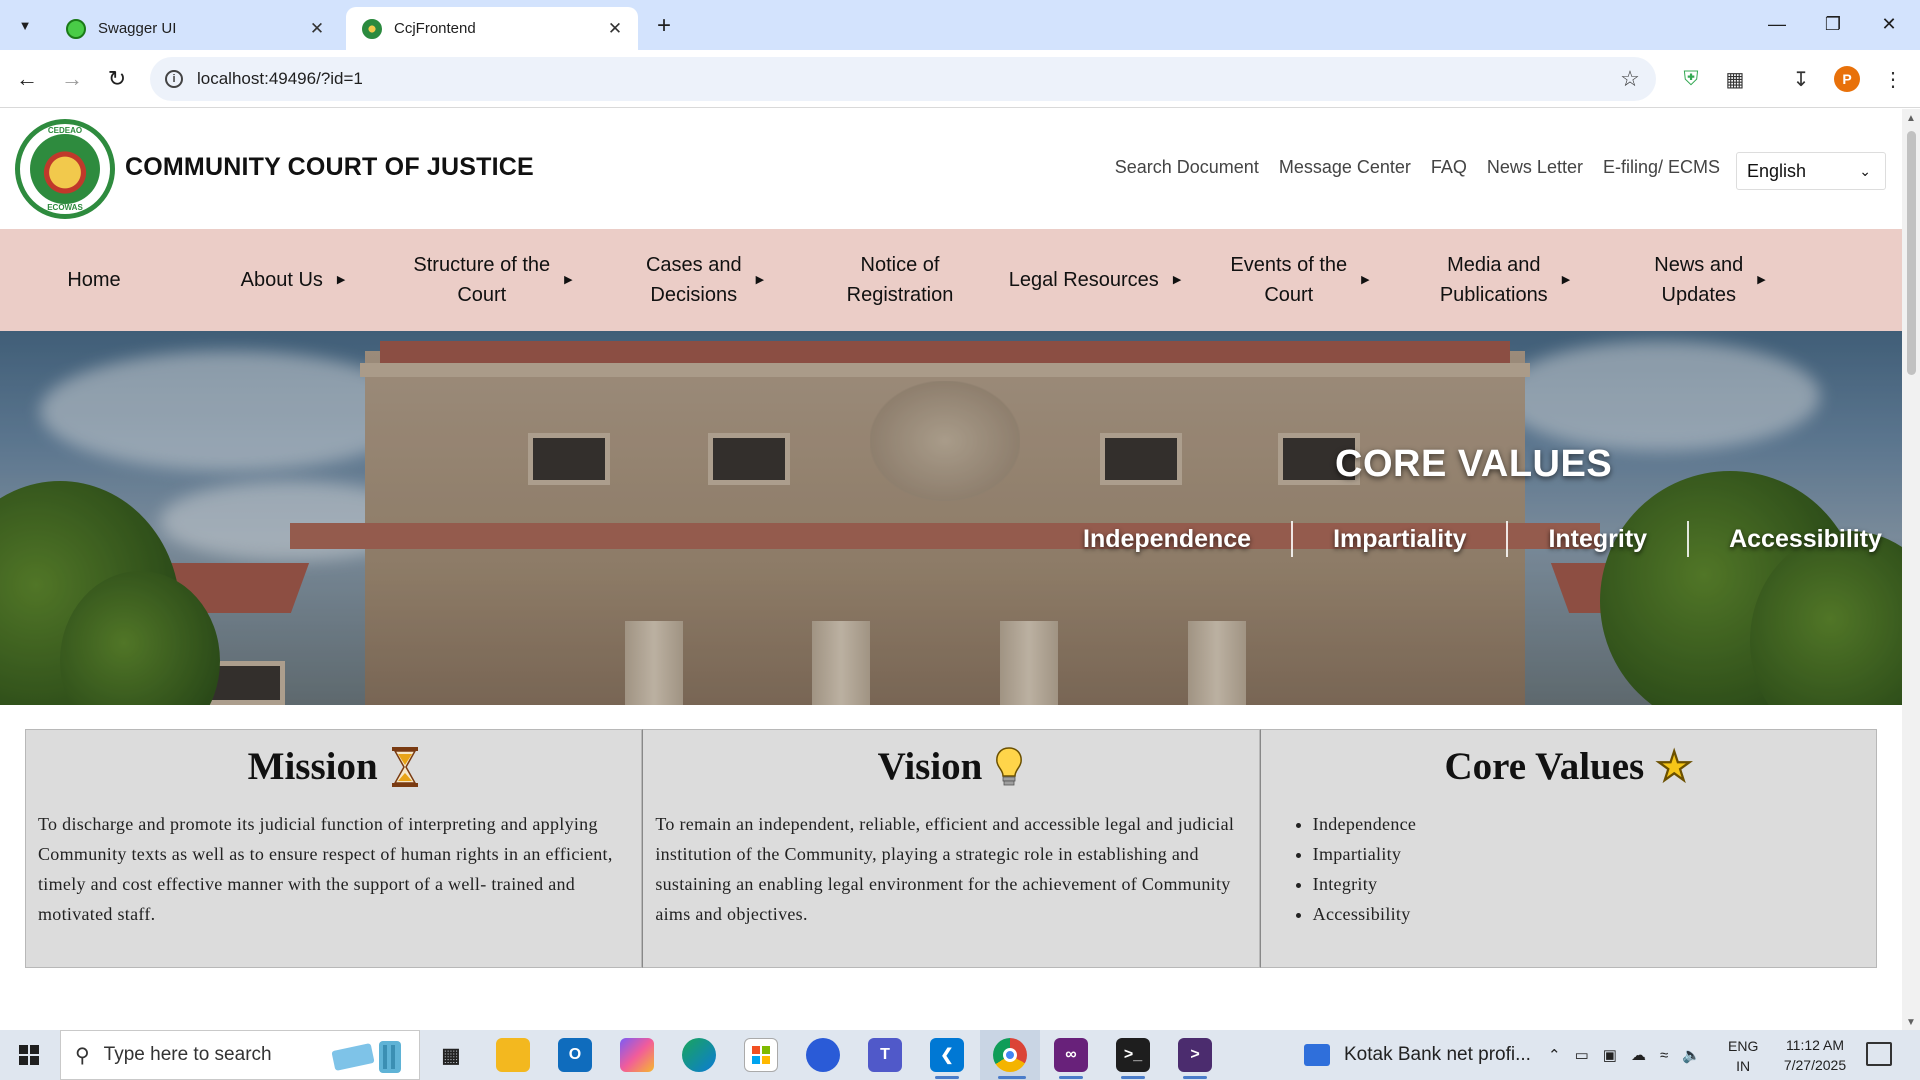 Image resolution: width=1920 pixels, height=1080 pixels. What do you see at coordinates (1588, 854) in the screenshot?
I see `list-item: Impartiality` at bounding box center [1588, 854].